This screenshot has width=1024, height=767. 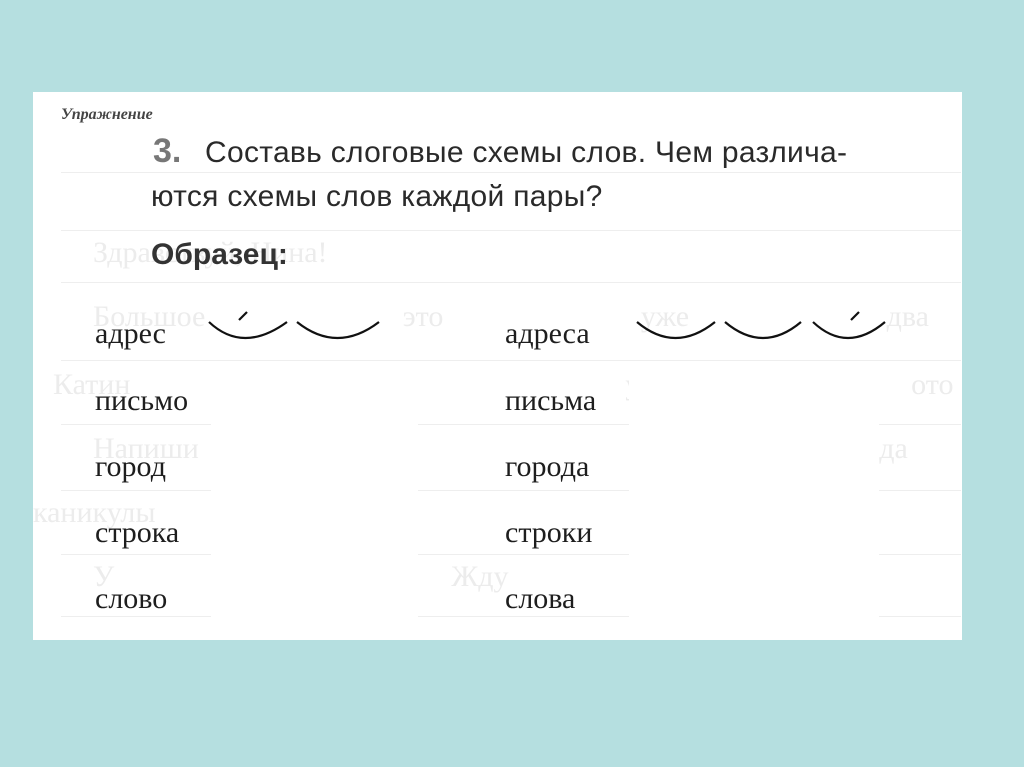 What do you see at coordinates (131, 598) in the screenshot?
I see `word-left-5: слово` at bounding box center [131, 598].